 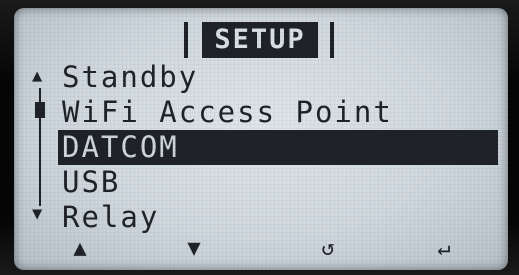 I want to click on menu-item-usb: USB, so click(x=278, y=182).